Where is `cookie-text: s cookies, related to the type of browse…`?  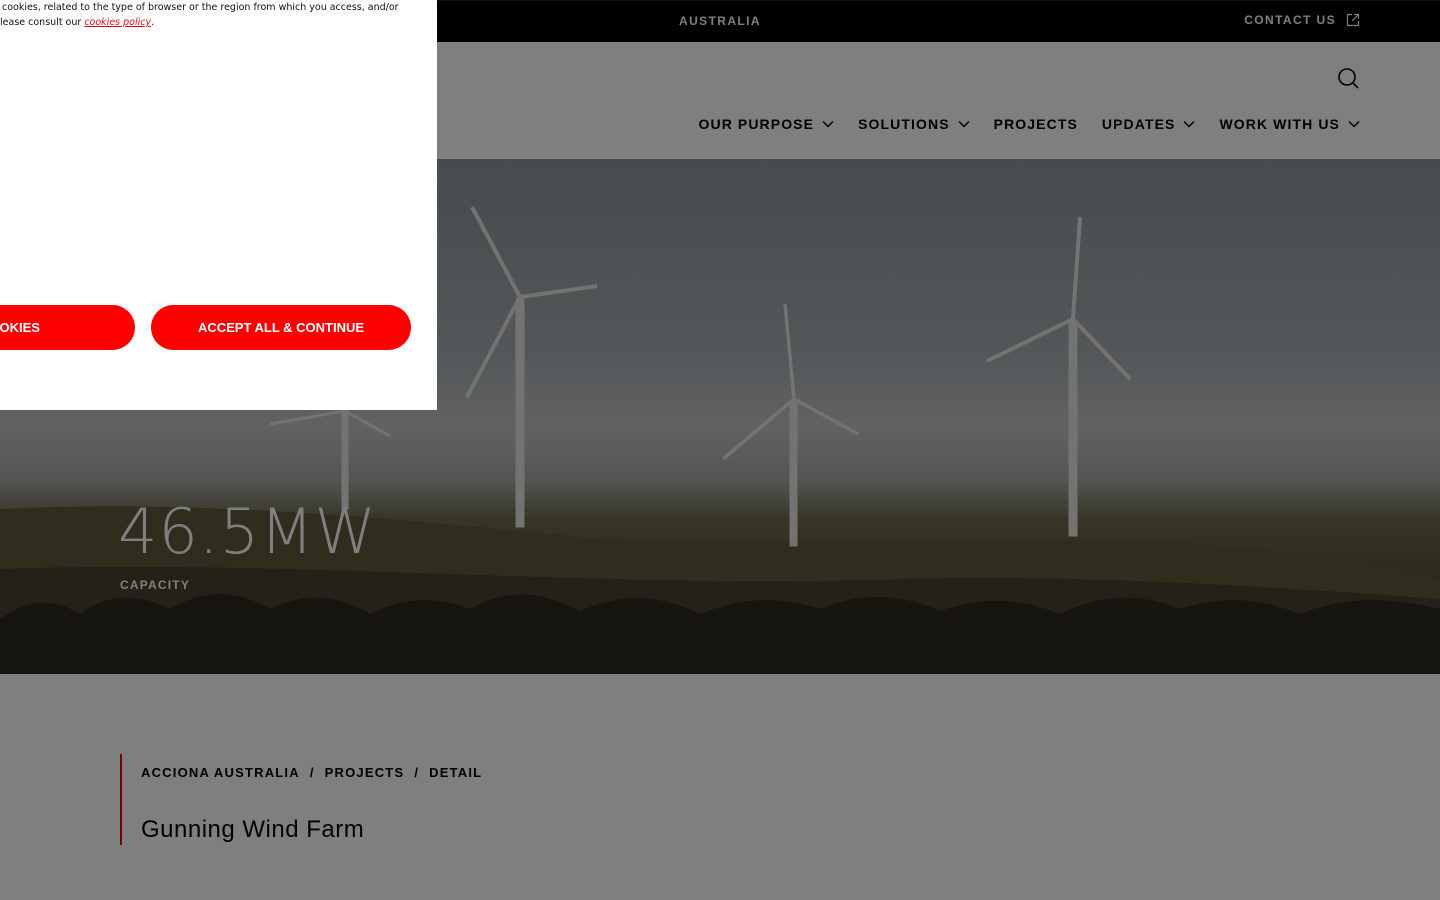
cookie-text: s cookies, related to the type of browse… is located at coordinates (217, 15).